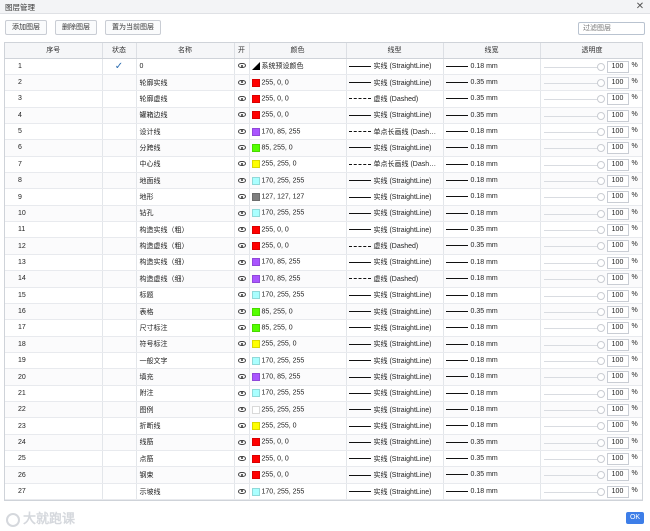 The height and width of the screenshot is (531, 650). I want to click on table-row: 1 ✓ 0 系统预设颜色 实线 (StraightLine) 0.18 mm 100%, so click(323, 66).